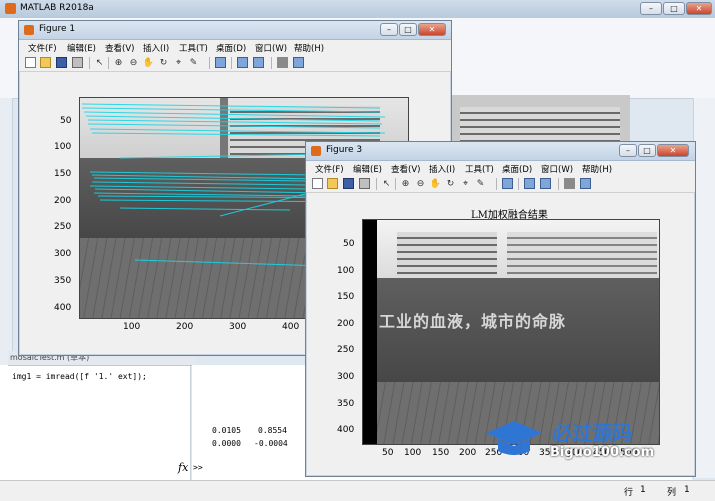 This screenshot has height=501, width=715. Describe the element at coordinates (651, 8) in the screenshot. I see `minimize-button: –` at that location.